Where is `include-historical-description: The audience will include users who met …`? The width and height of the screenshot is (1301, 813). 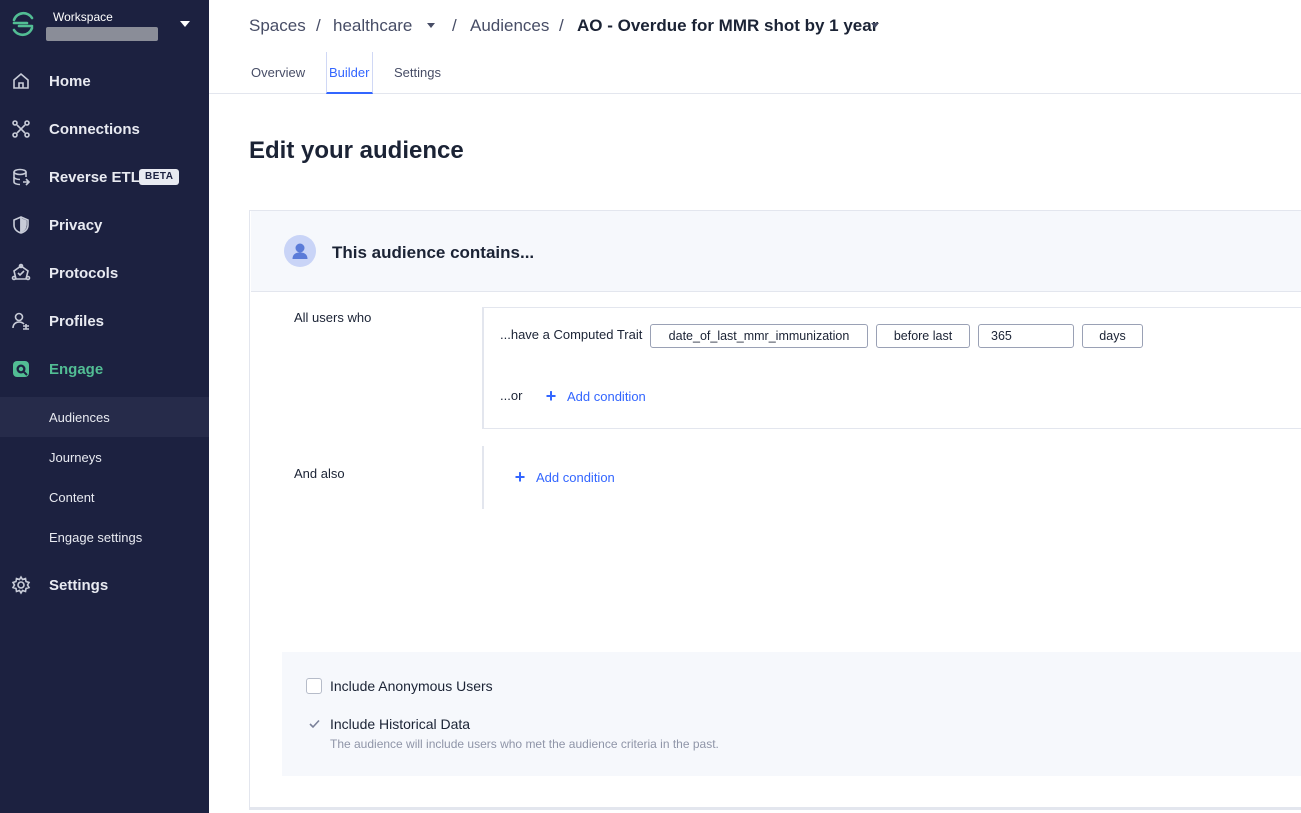 include-historical-description: The audience will include users who met … is located at coordinates (524, 744).